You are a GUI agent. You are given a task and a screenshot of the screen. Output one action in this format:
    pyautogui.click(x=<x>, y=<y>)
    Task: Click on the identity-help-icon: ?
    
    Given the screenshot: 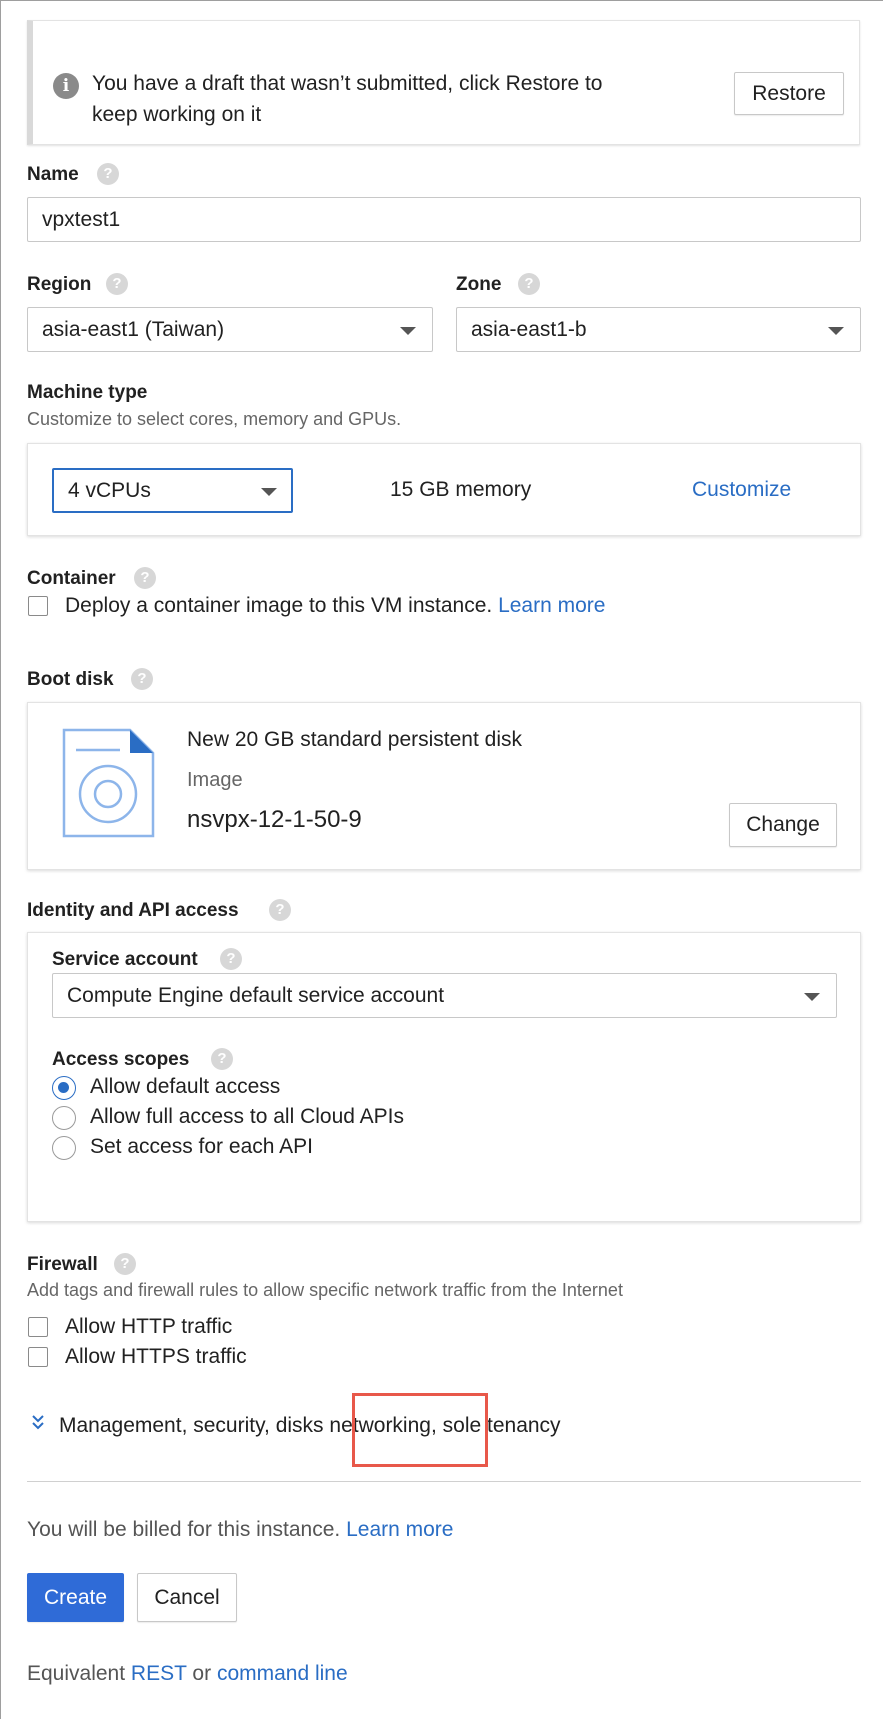 What is the action you would take?
    pyautogui.click(x=280, y=910)
    